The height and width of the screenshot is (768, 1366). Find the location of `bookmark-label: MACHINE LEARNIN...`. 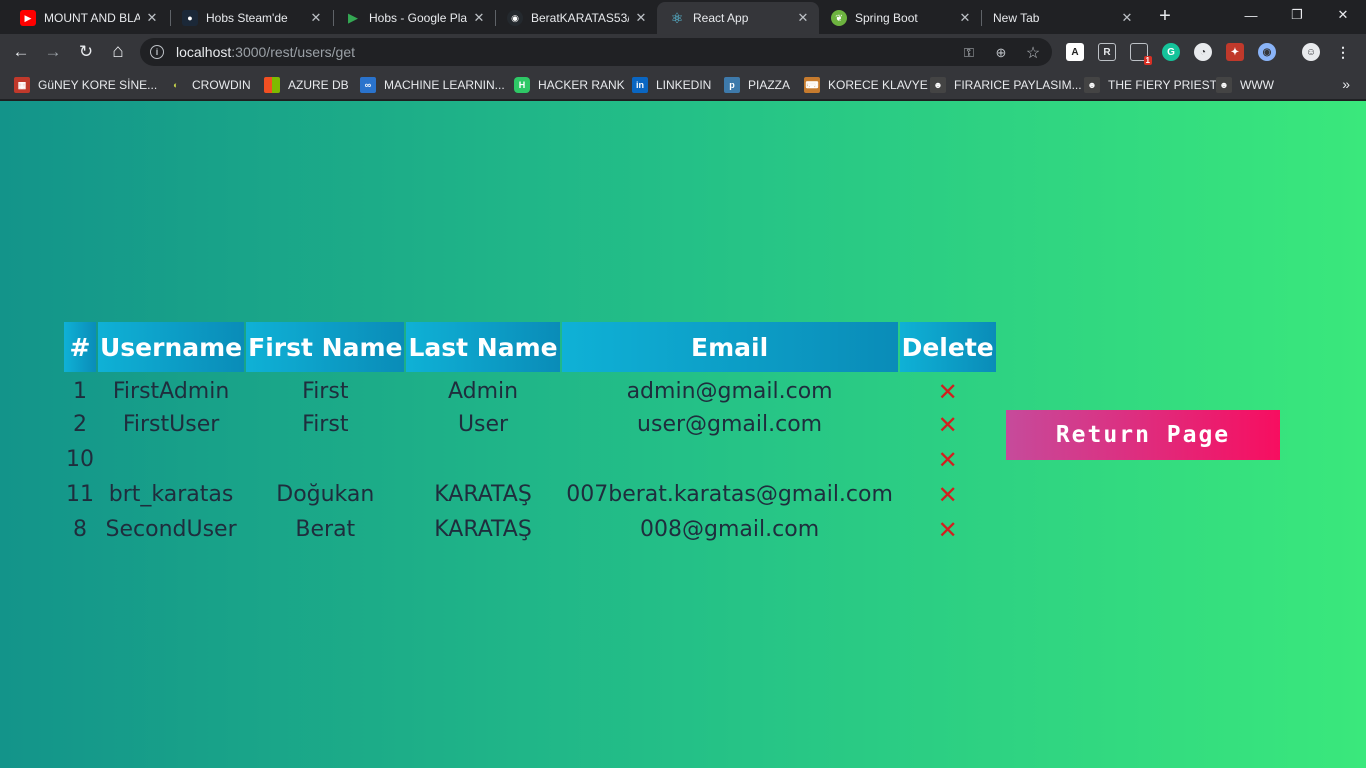

bookmark-label: MACHINE LEARNIN... is located at coordinates (444, 85).